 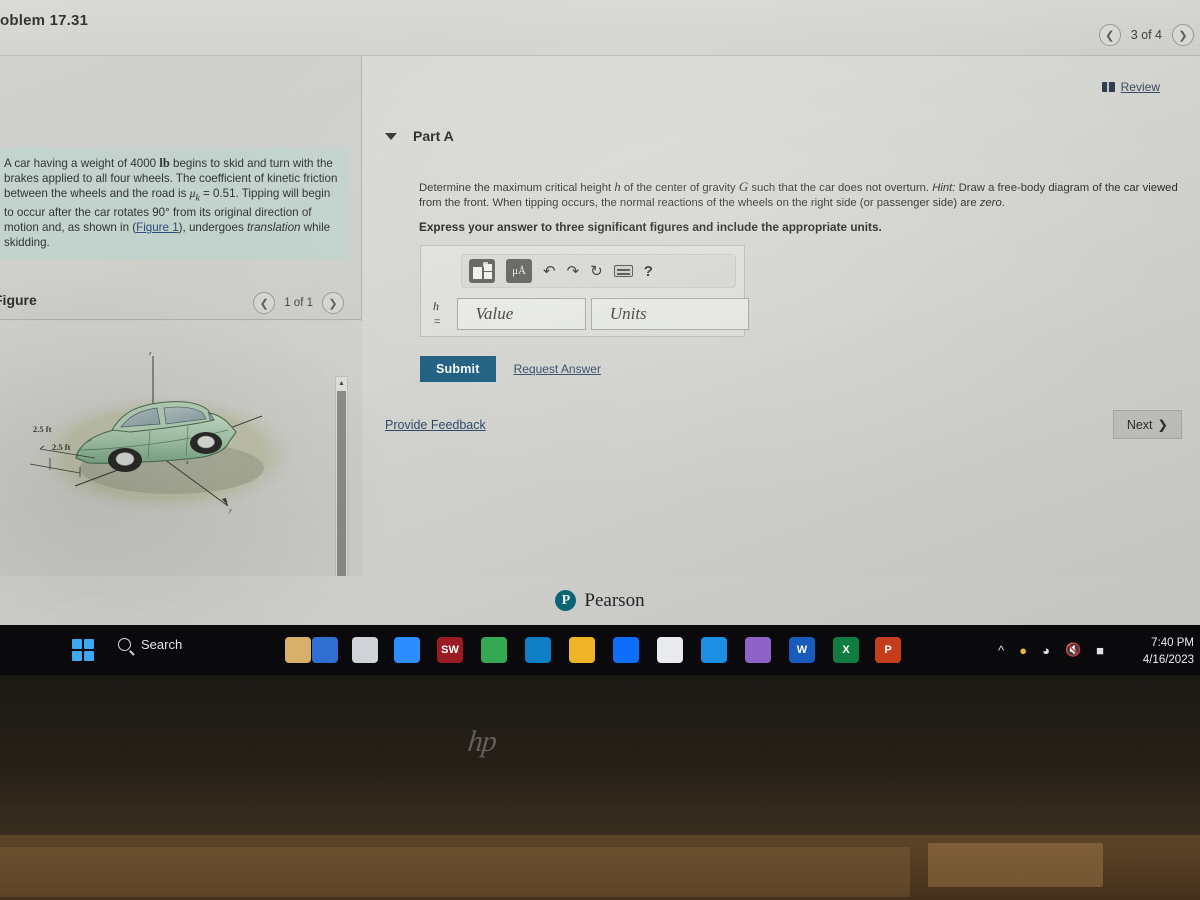 I want to click on zero-emphasis: zero, so click(x=990, y=203).